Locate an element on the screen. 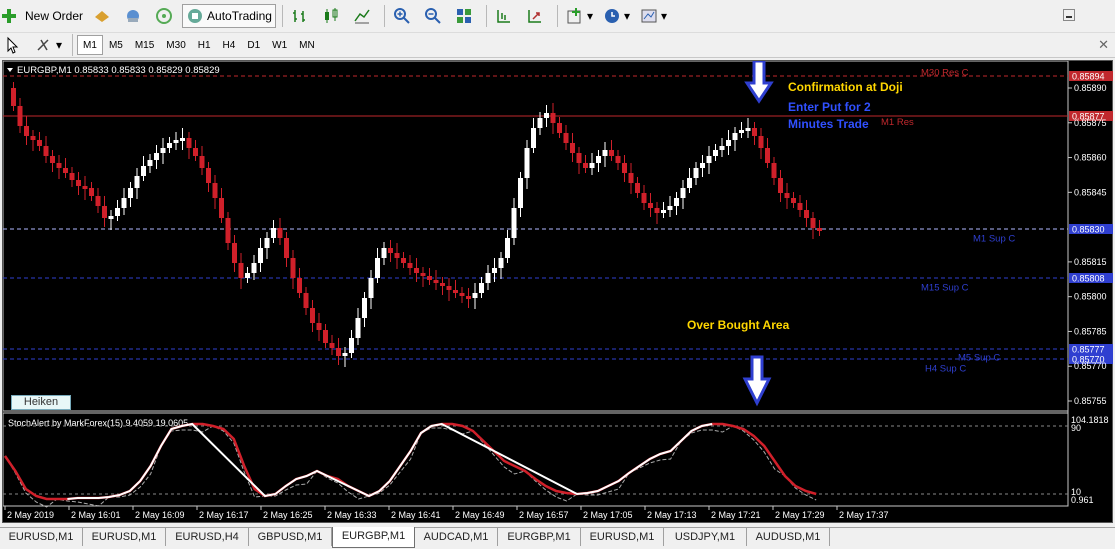 This screenshot has height=549, width=1115. zoom-out-icon is located at coordinates (433, 16).